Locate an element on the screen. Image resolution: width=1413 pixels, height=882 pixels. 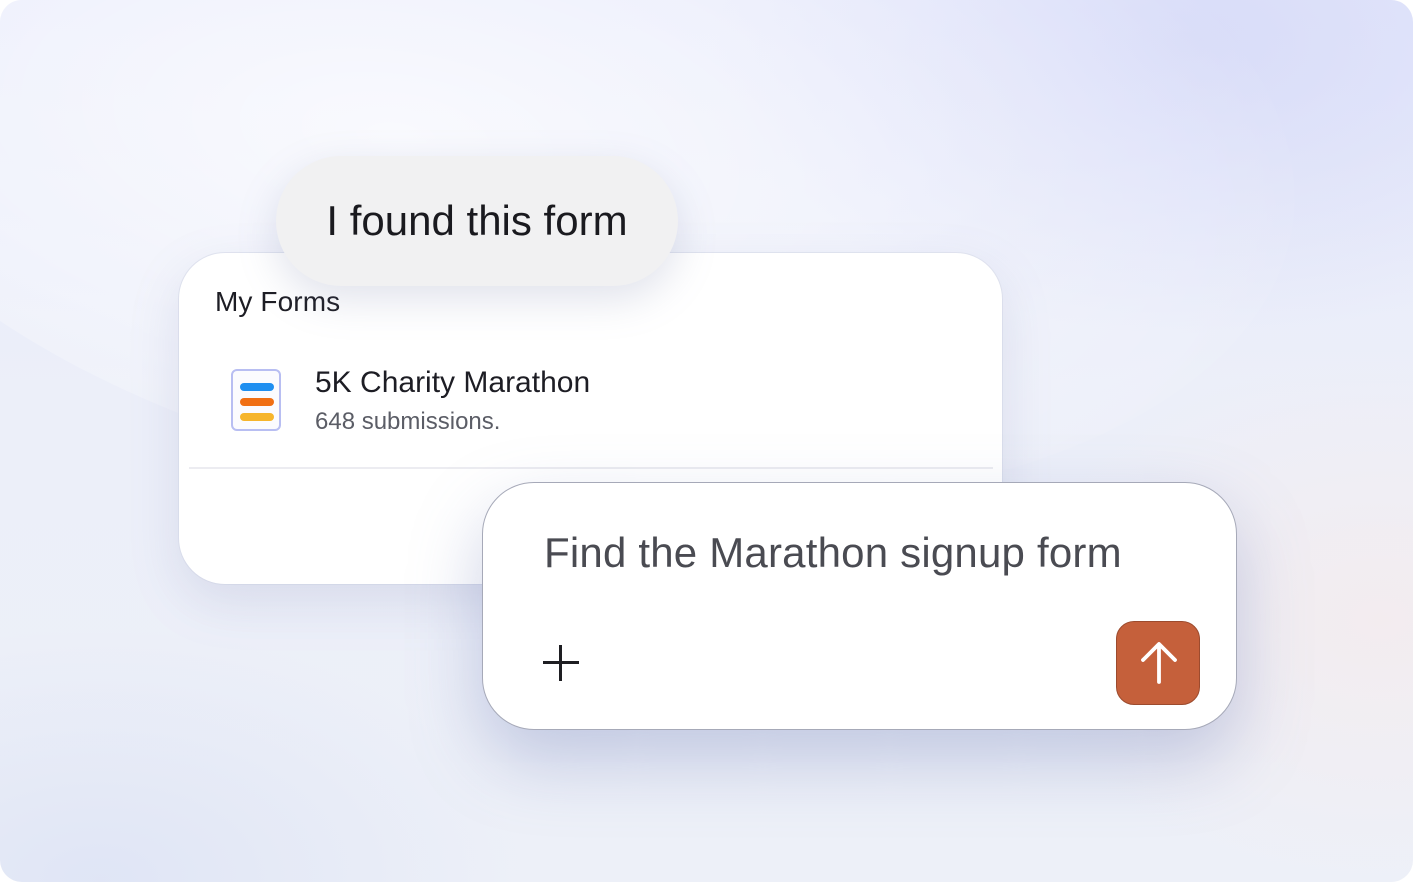
form-list-item: 5K Charity Marathon 648 submissions. is located at coordinates (591, 408).